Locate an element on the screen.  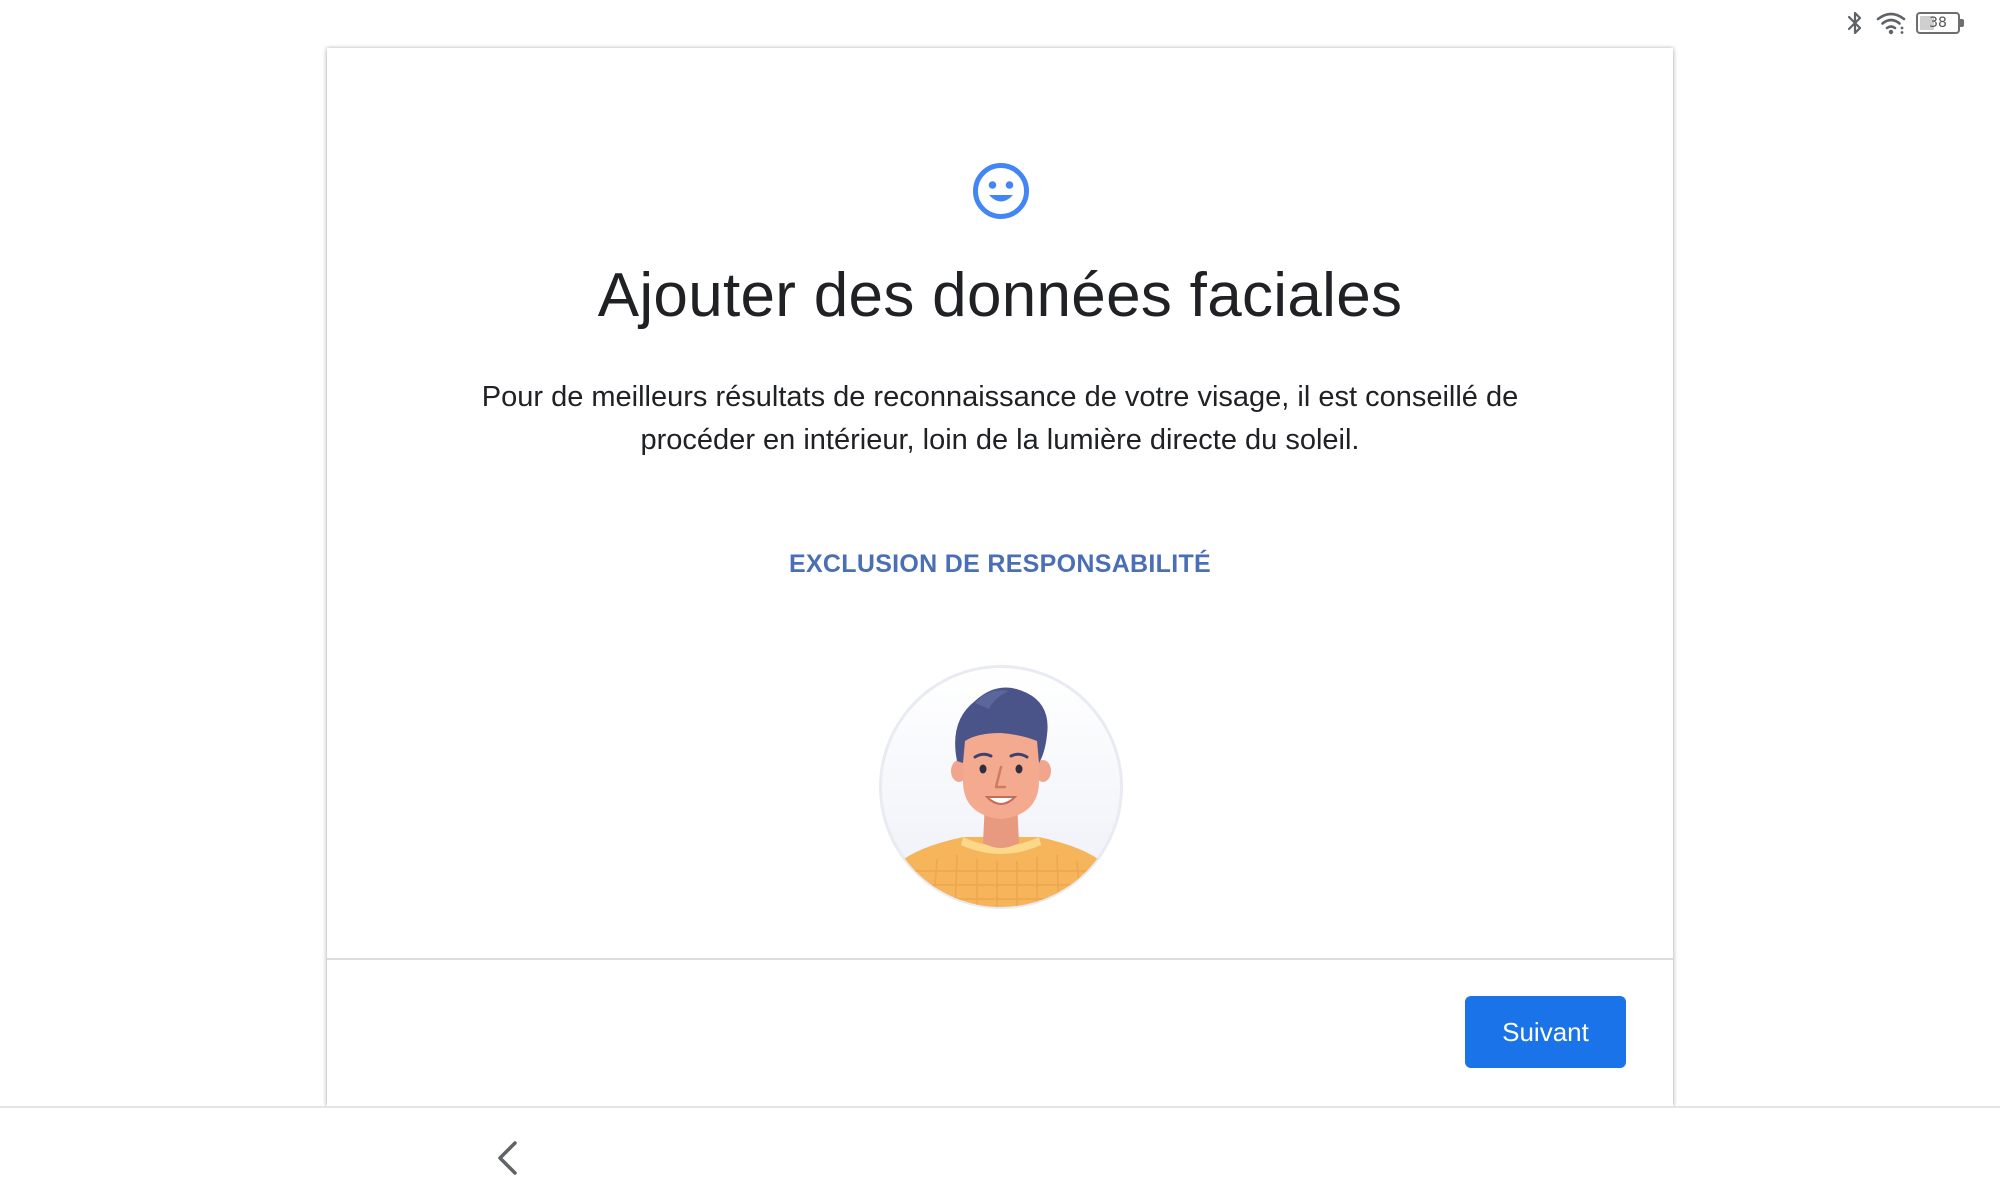
wifi-icon is located at coordinates (1891, 23).